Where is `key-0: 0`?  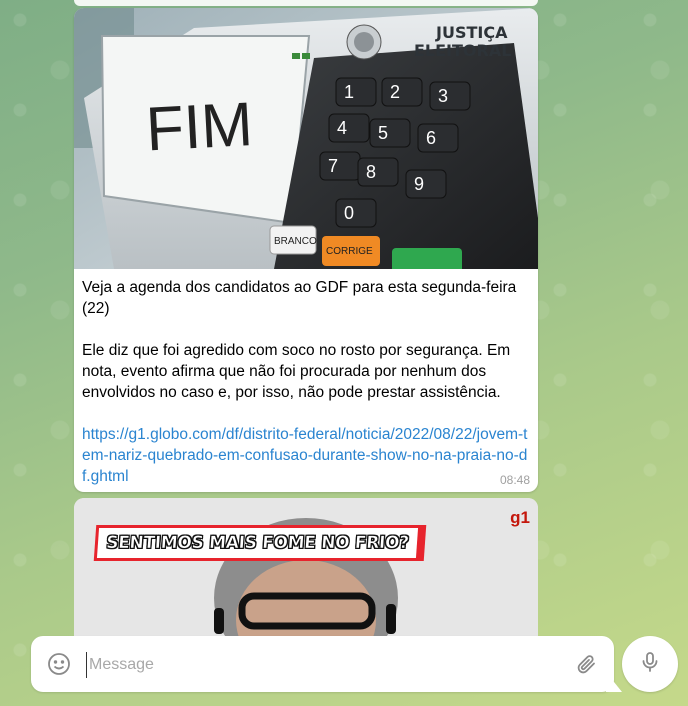 key-0: 0 is located at coordinates (349, 213).